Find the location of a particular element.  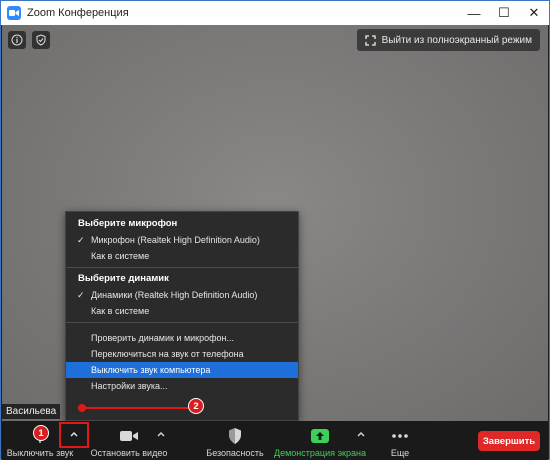

annotation-highlight-box is located at coordinates (74, 435).